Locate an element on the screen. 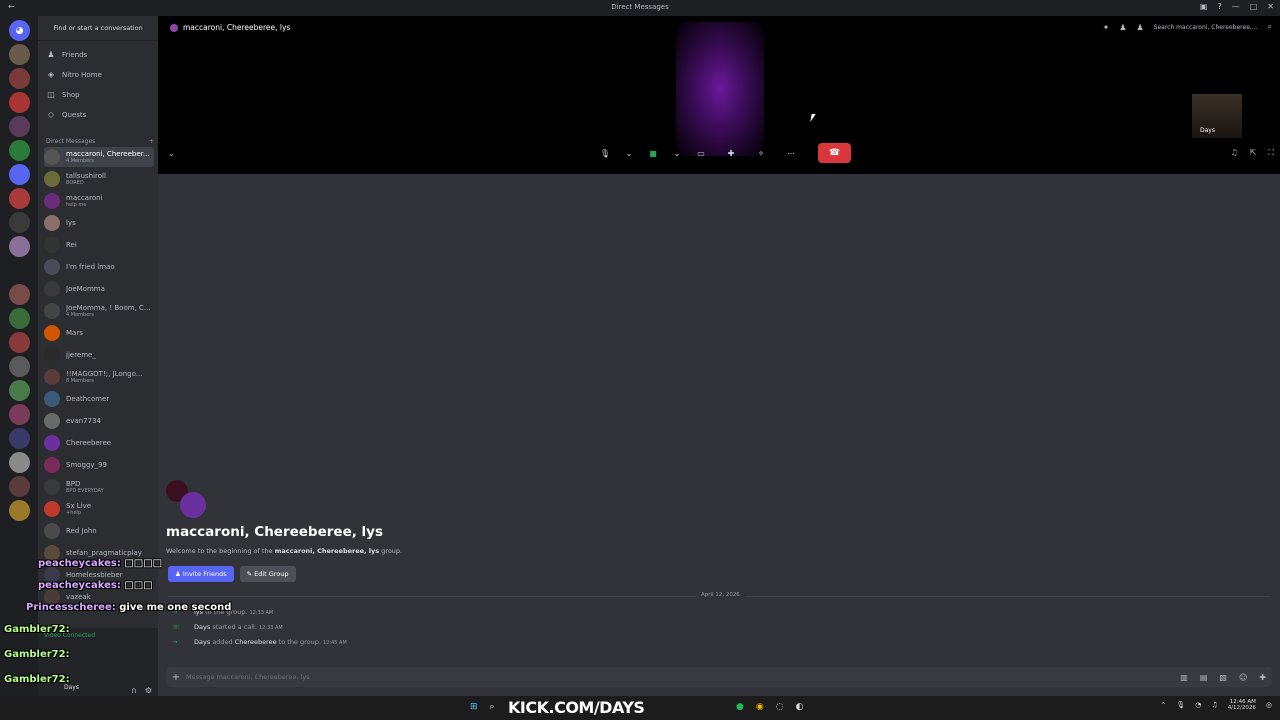  find-conversation-button: Find or start a conversation is located at coordinates (98, 28).